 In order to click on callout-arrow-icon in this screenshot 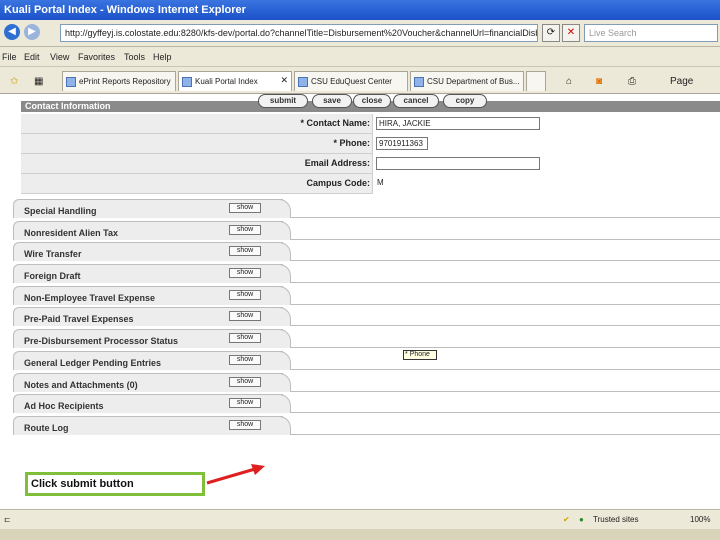, I will do `click(235, 474)`.